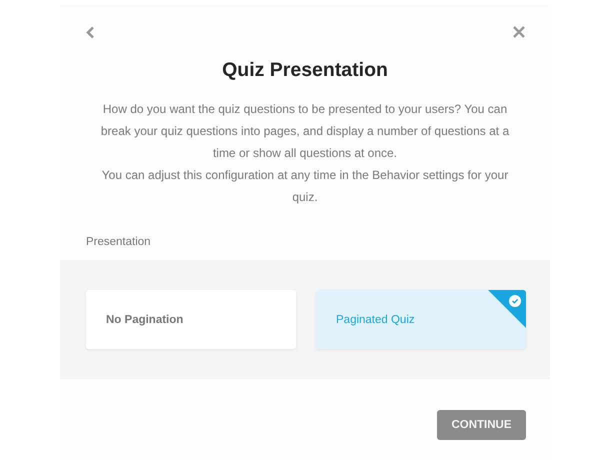 The width and height of the screenshot is (610, 473). Describe the element at coordinates (305, 70) in the screenshot. I see `dialog-title: Quiz Presentation` at that location.